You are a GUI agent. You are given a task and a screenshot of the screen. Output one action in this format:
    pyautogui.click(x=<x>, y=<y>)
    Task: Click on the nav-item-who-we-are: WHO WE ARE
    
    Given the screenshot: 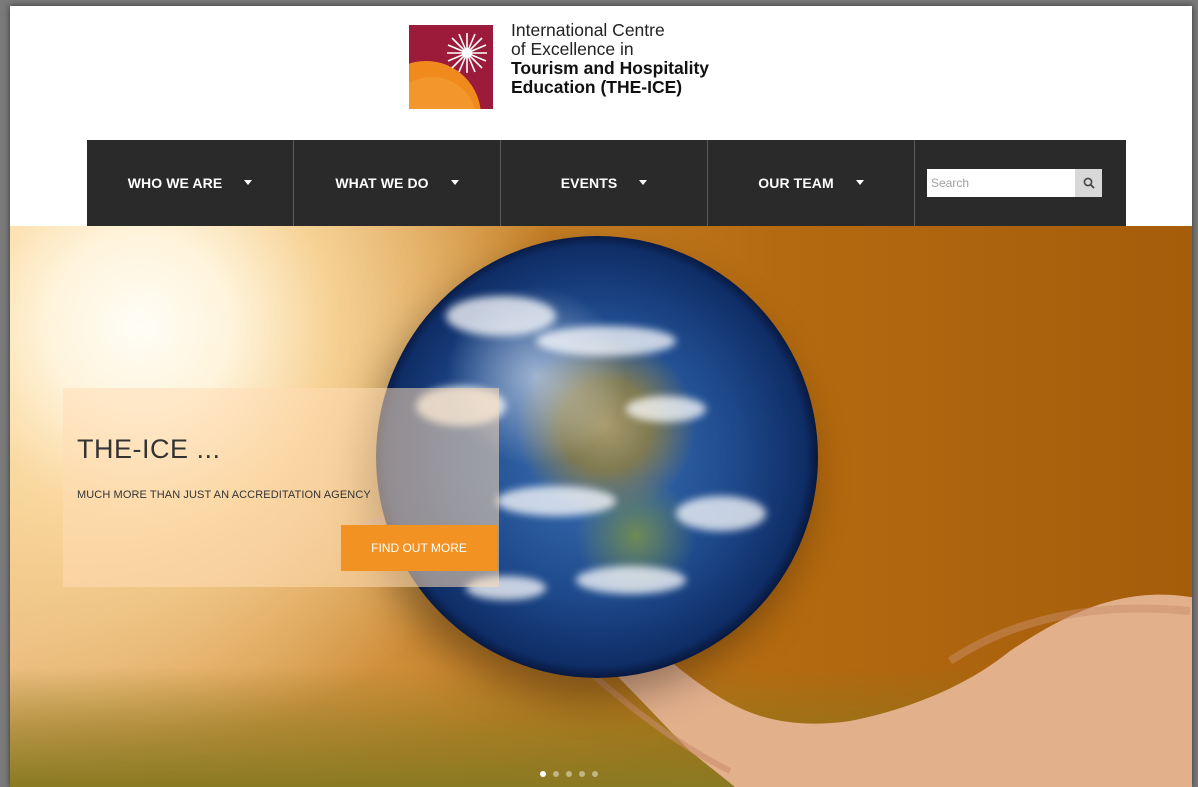 What is the action you would take?
    pyautogui.click(x=190, y=183)
    